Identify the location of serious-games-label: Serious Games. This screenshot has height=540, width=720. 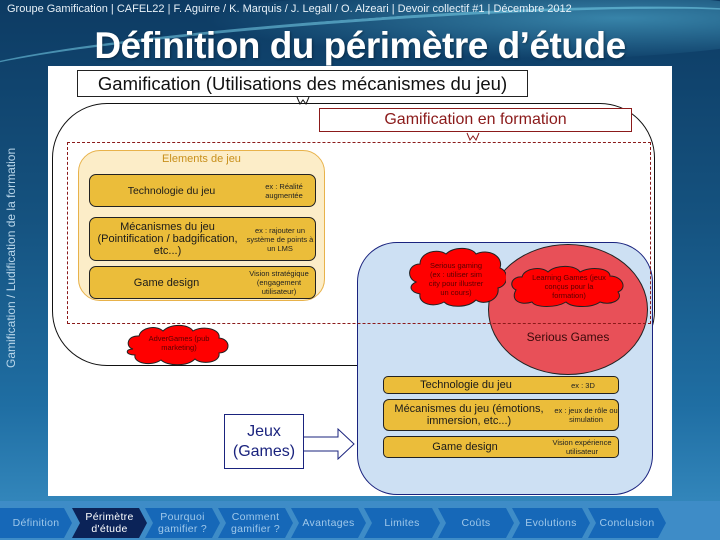
(568, 337).